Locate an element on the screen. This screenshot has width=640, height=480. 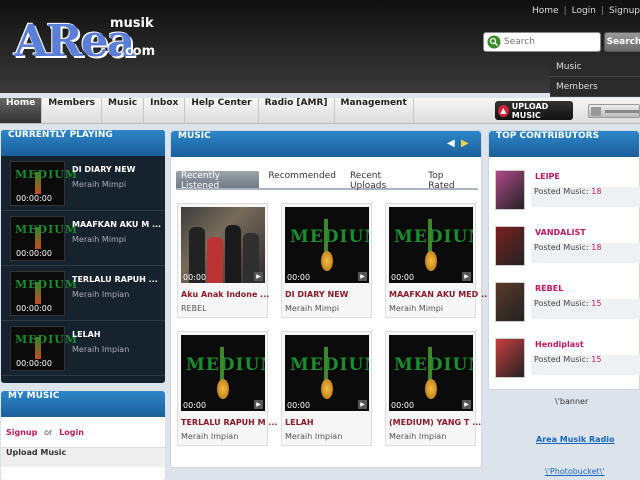
now-playing-item: MEDIUM 00:00:00 DI DIARY NEW Meraih Mimpi is located at coordinates (83, 183).